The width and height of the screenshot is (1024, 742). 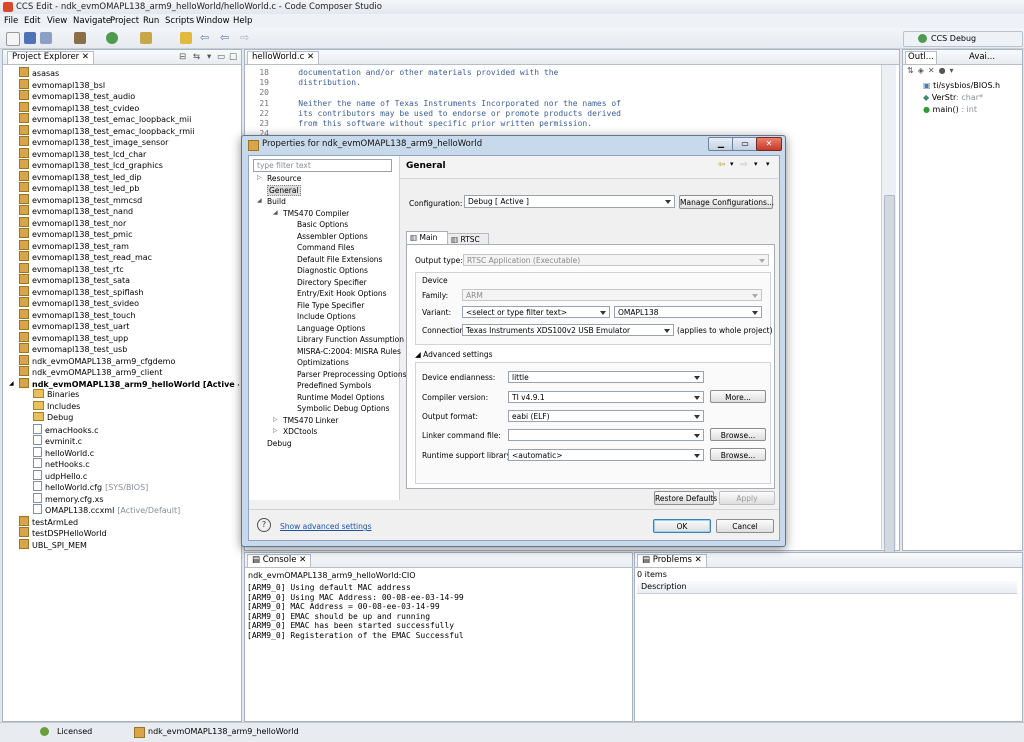 What do you see at coordinates (889, 386) in the screenshot?
I see `editor-scroll-thumb` at bounding box center [889, 386].